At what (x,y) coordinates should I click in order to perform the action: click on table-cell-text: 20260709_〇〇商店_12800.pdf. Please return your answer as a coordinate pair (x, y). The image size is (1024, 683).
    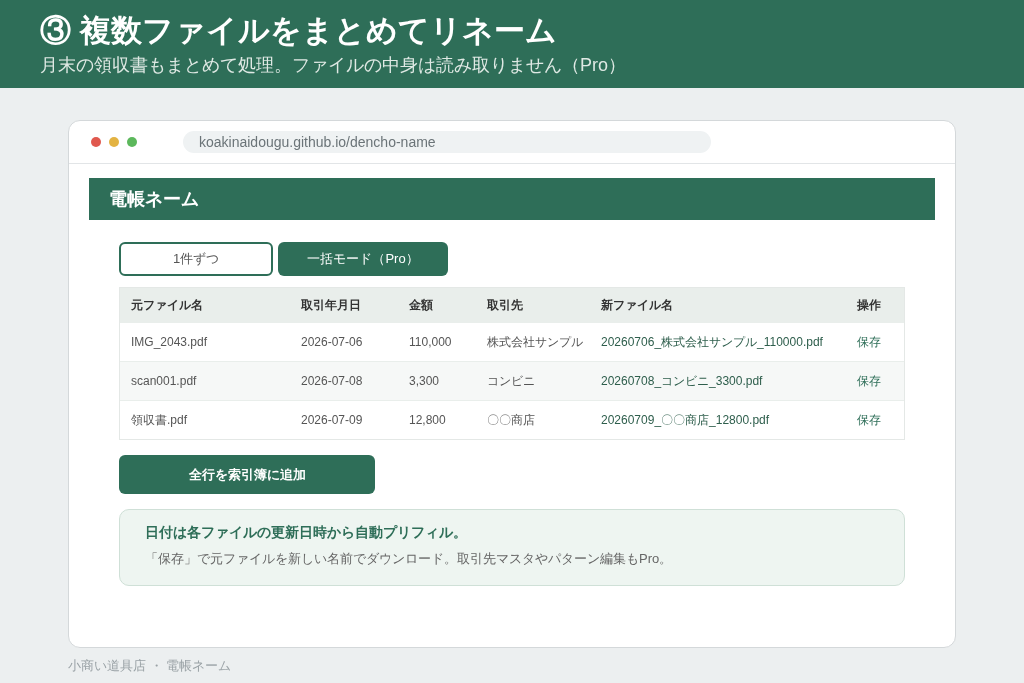
    Looking at the image, I should click on (686, 420).